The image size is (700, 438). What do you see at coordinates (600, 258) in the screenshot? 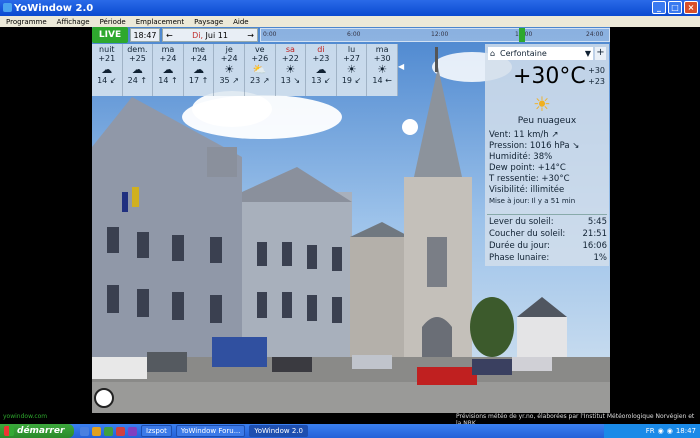
I see `moon-phase-value: 1%` at bounding box center [600, 258].